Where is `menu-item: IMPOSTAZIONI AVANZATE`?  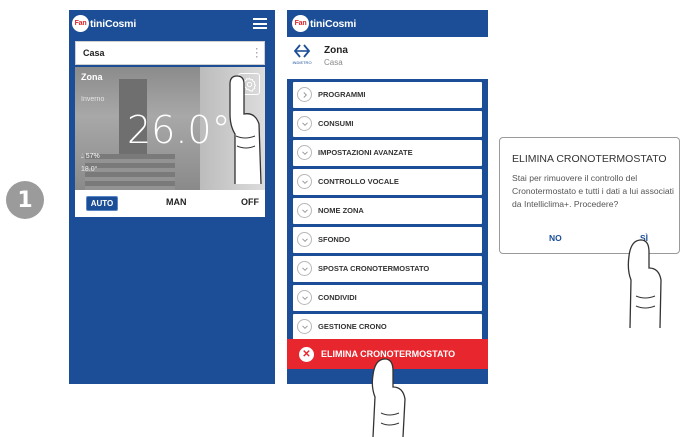
menu-item: IMPOSTAZIONI AVANZATE is located at coordinates (387, 153).